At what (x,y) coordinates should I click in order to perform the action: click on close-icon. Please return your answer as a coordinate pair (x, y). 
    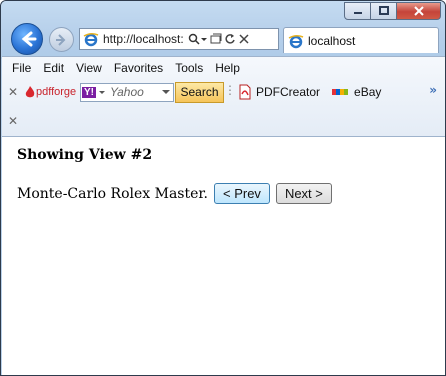
    Looking at the image, I should click on (418, 11).